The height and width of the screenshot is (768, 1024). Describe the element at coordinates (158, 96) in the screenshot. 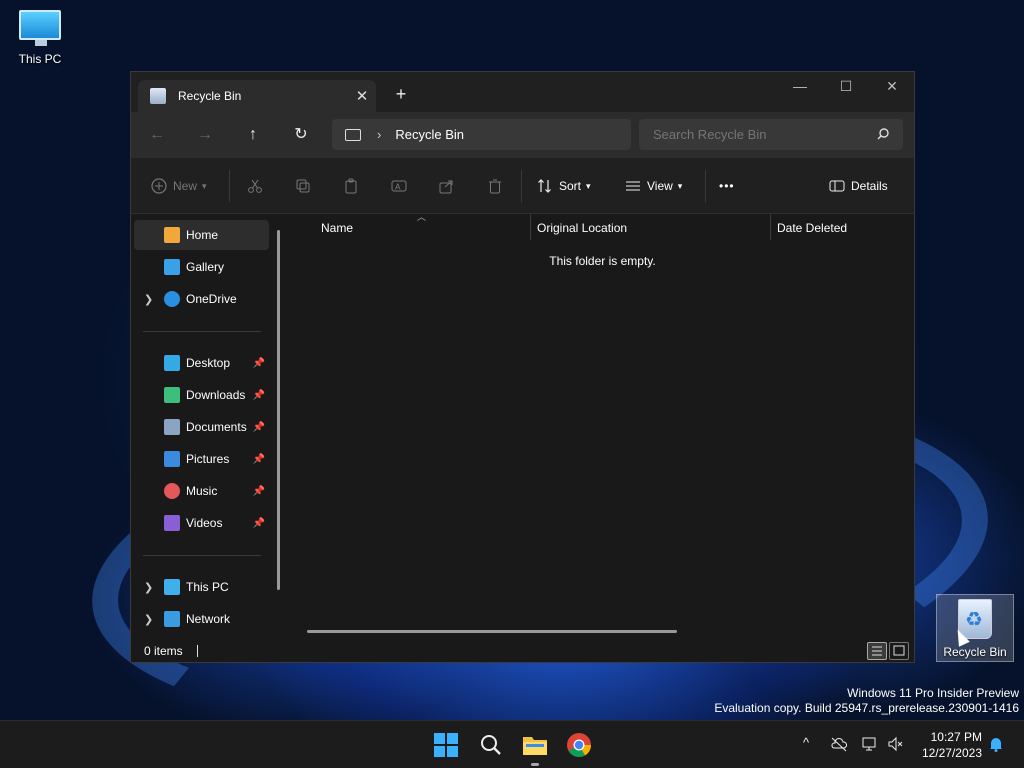

I see `recycle-bin-icon` at that location.